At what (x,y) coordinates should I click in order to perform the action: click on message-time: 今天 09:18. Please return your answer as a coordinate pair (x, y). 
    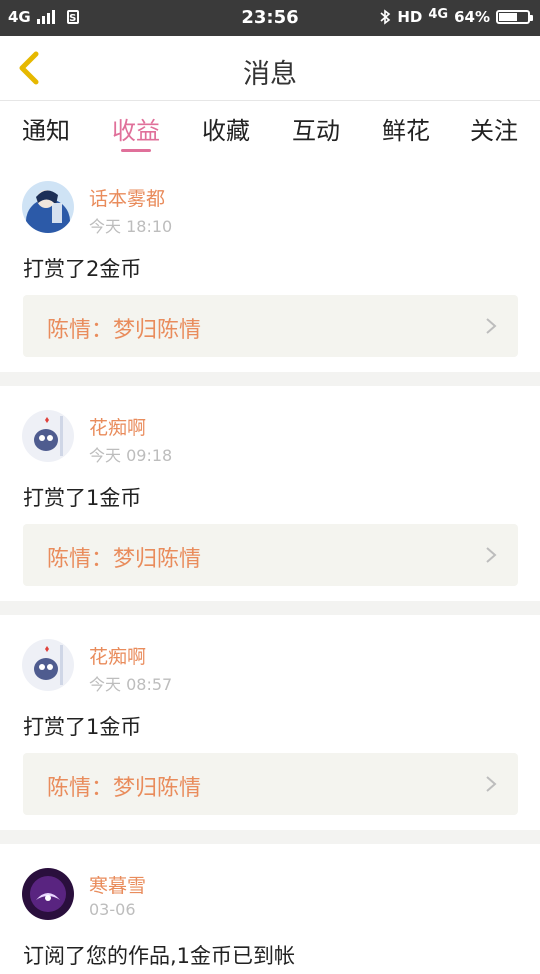
    Looking at the image, I should click on (131, 455).